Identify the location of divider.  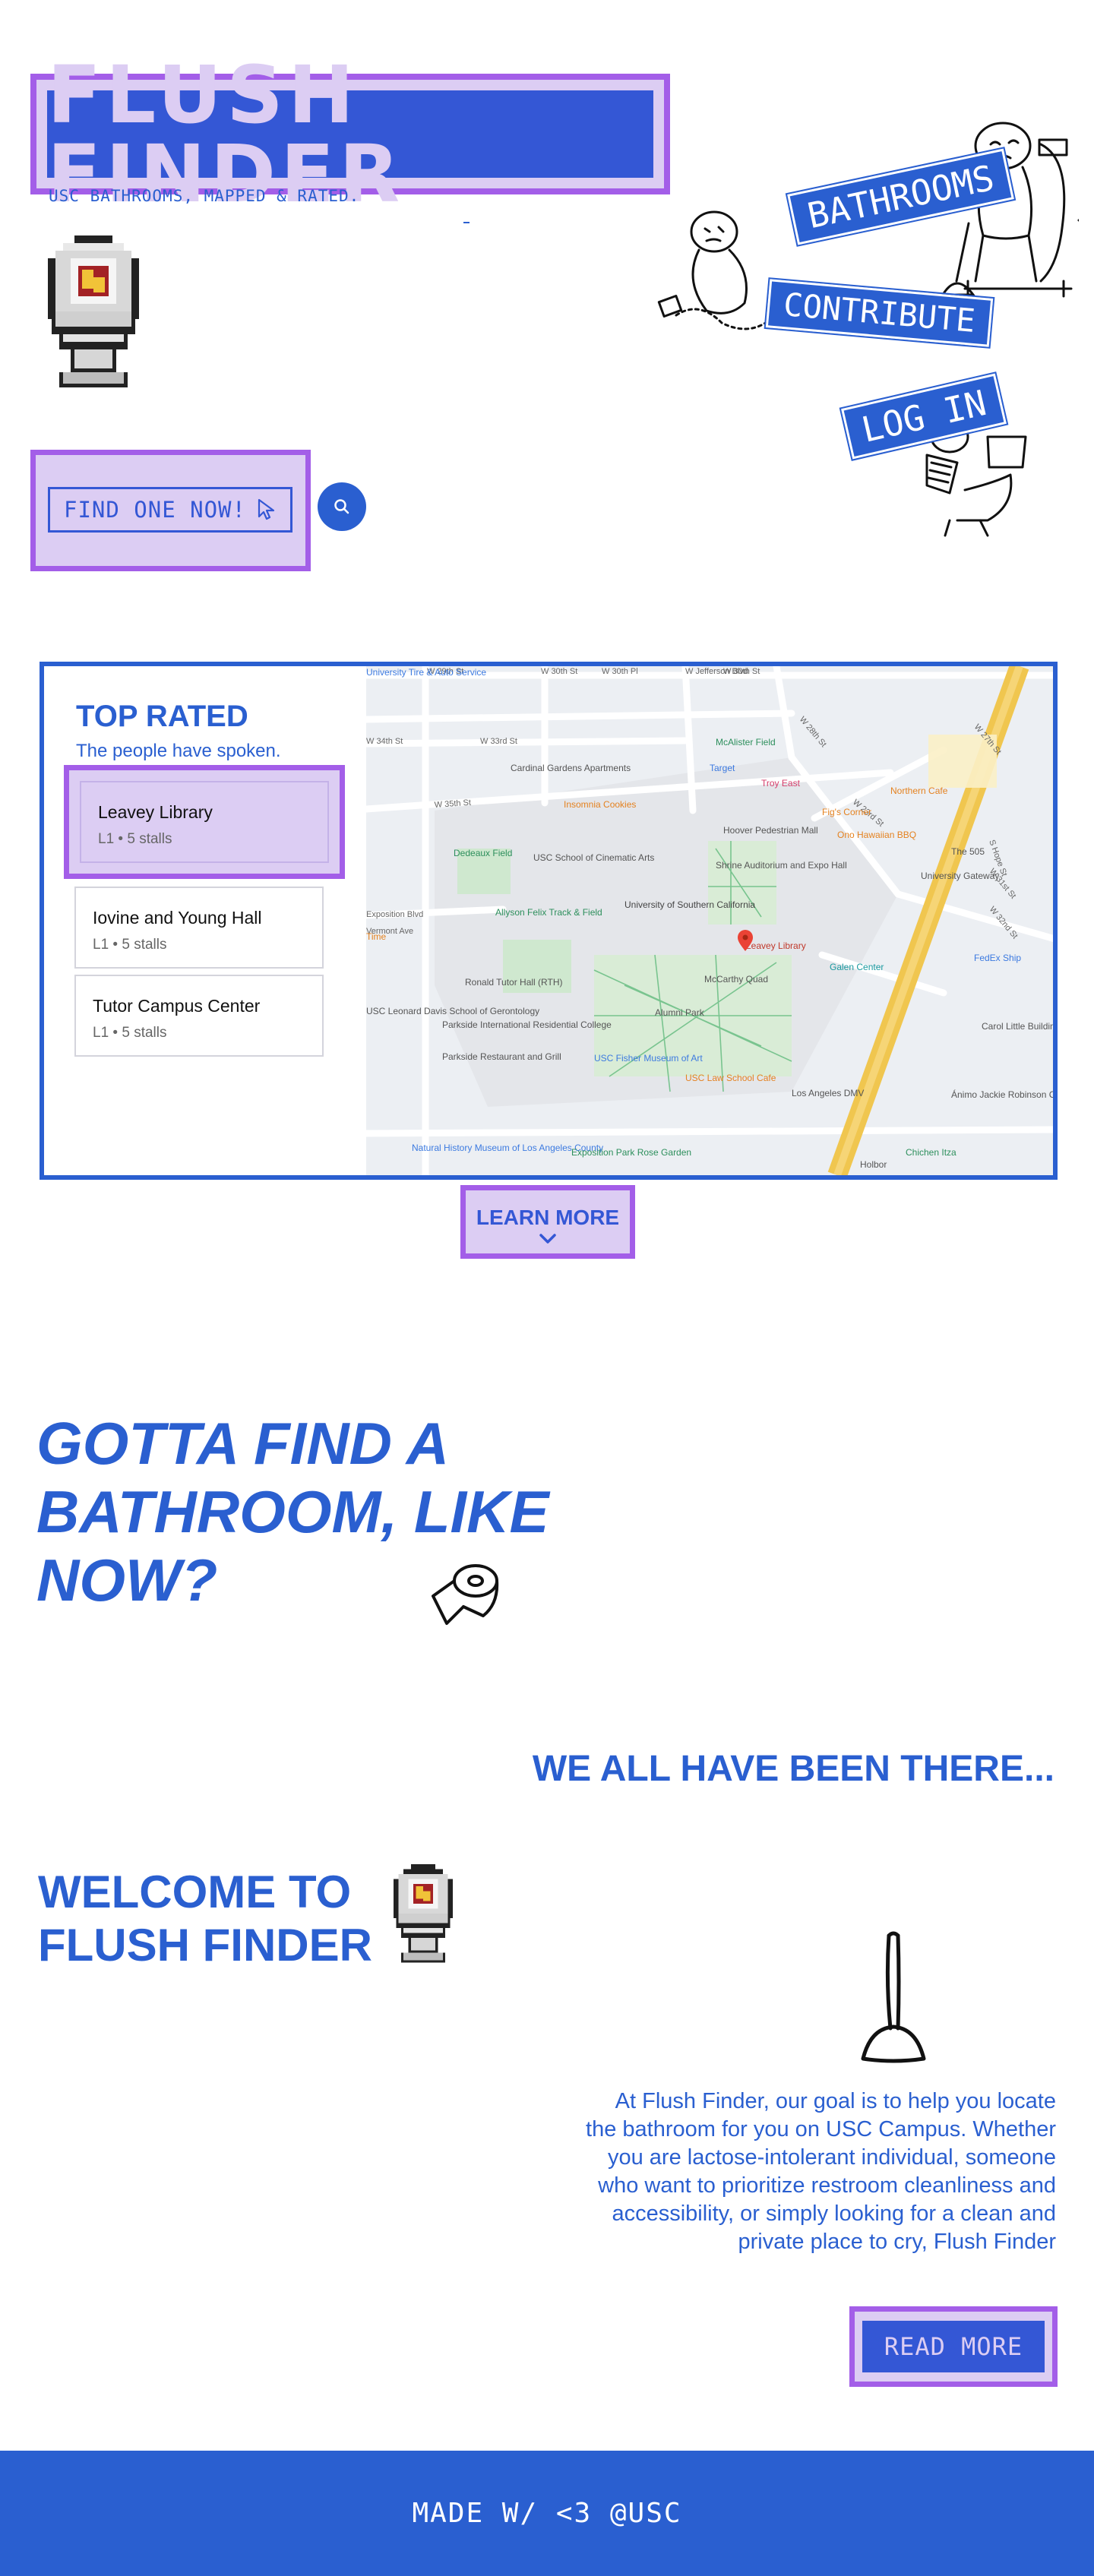
(466, 222).